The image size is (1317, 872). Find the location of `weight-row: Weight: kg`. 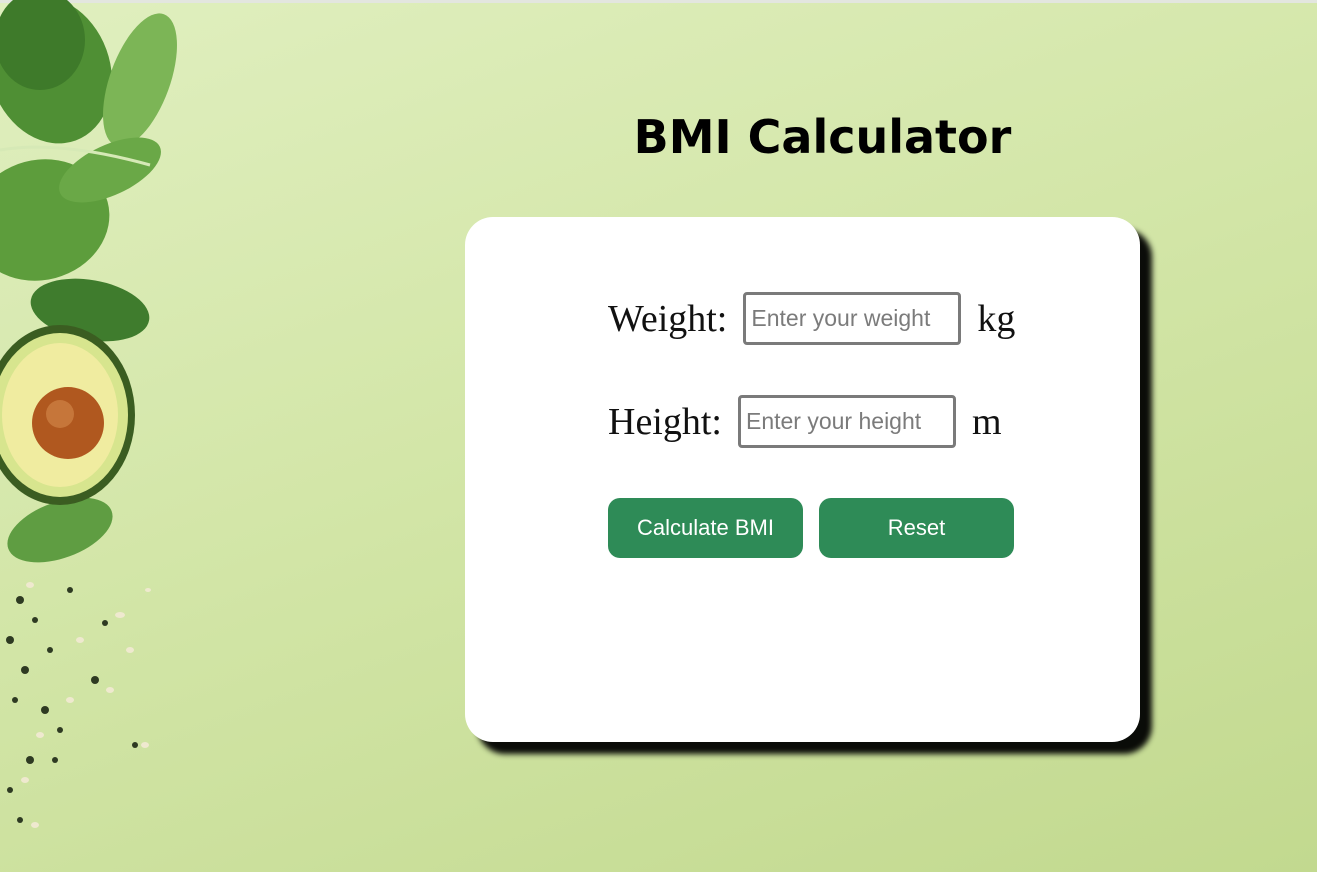

weight-row: Weight: kg is located at coordinates (811, 318).